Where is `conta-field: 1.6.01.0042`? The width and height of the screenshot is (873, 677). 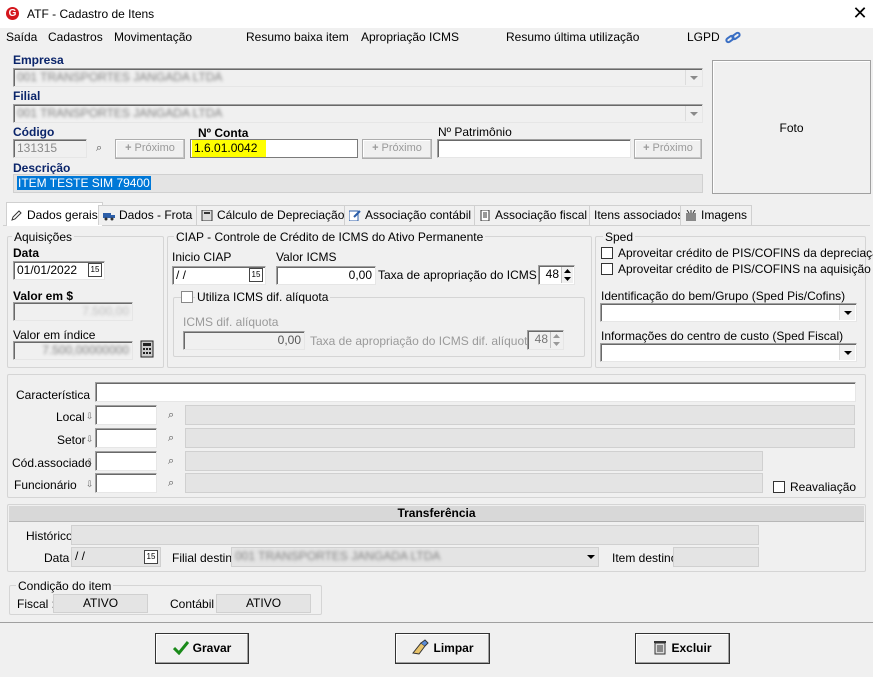
conta-field: 1.6.01.0042 is located at coordinates (274, 148).